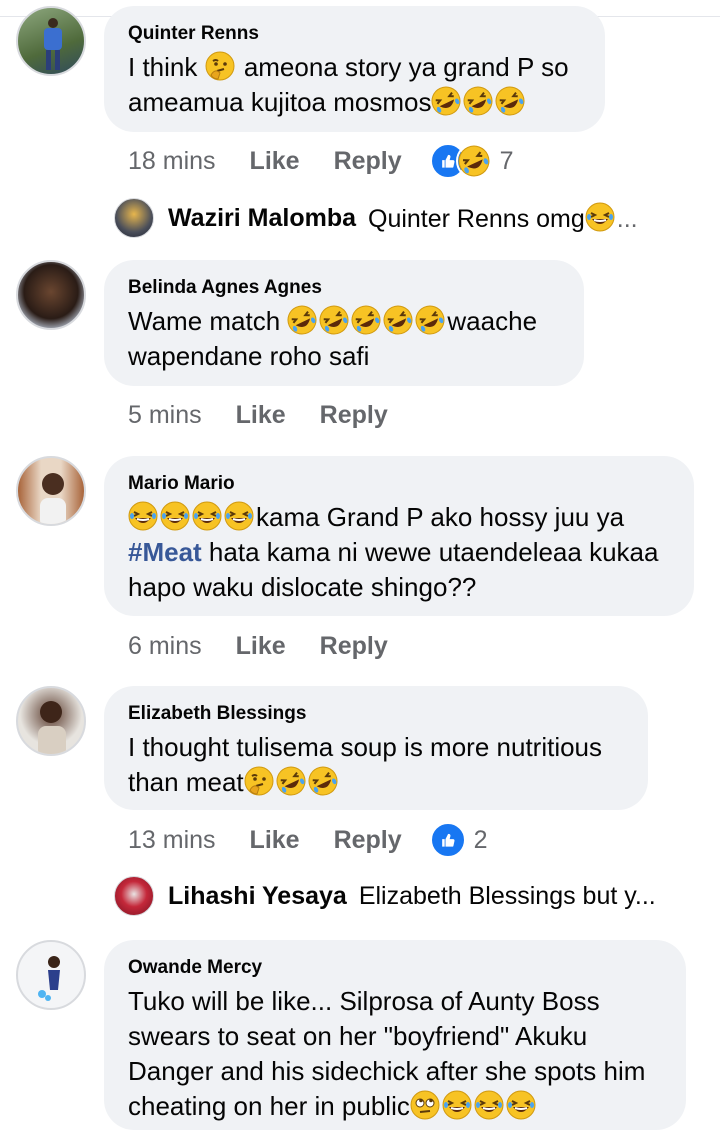  Describe the element at coordinates (165, 646) in the screenshot. I see `comment-timestamp: 6 mins` at that location.